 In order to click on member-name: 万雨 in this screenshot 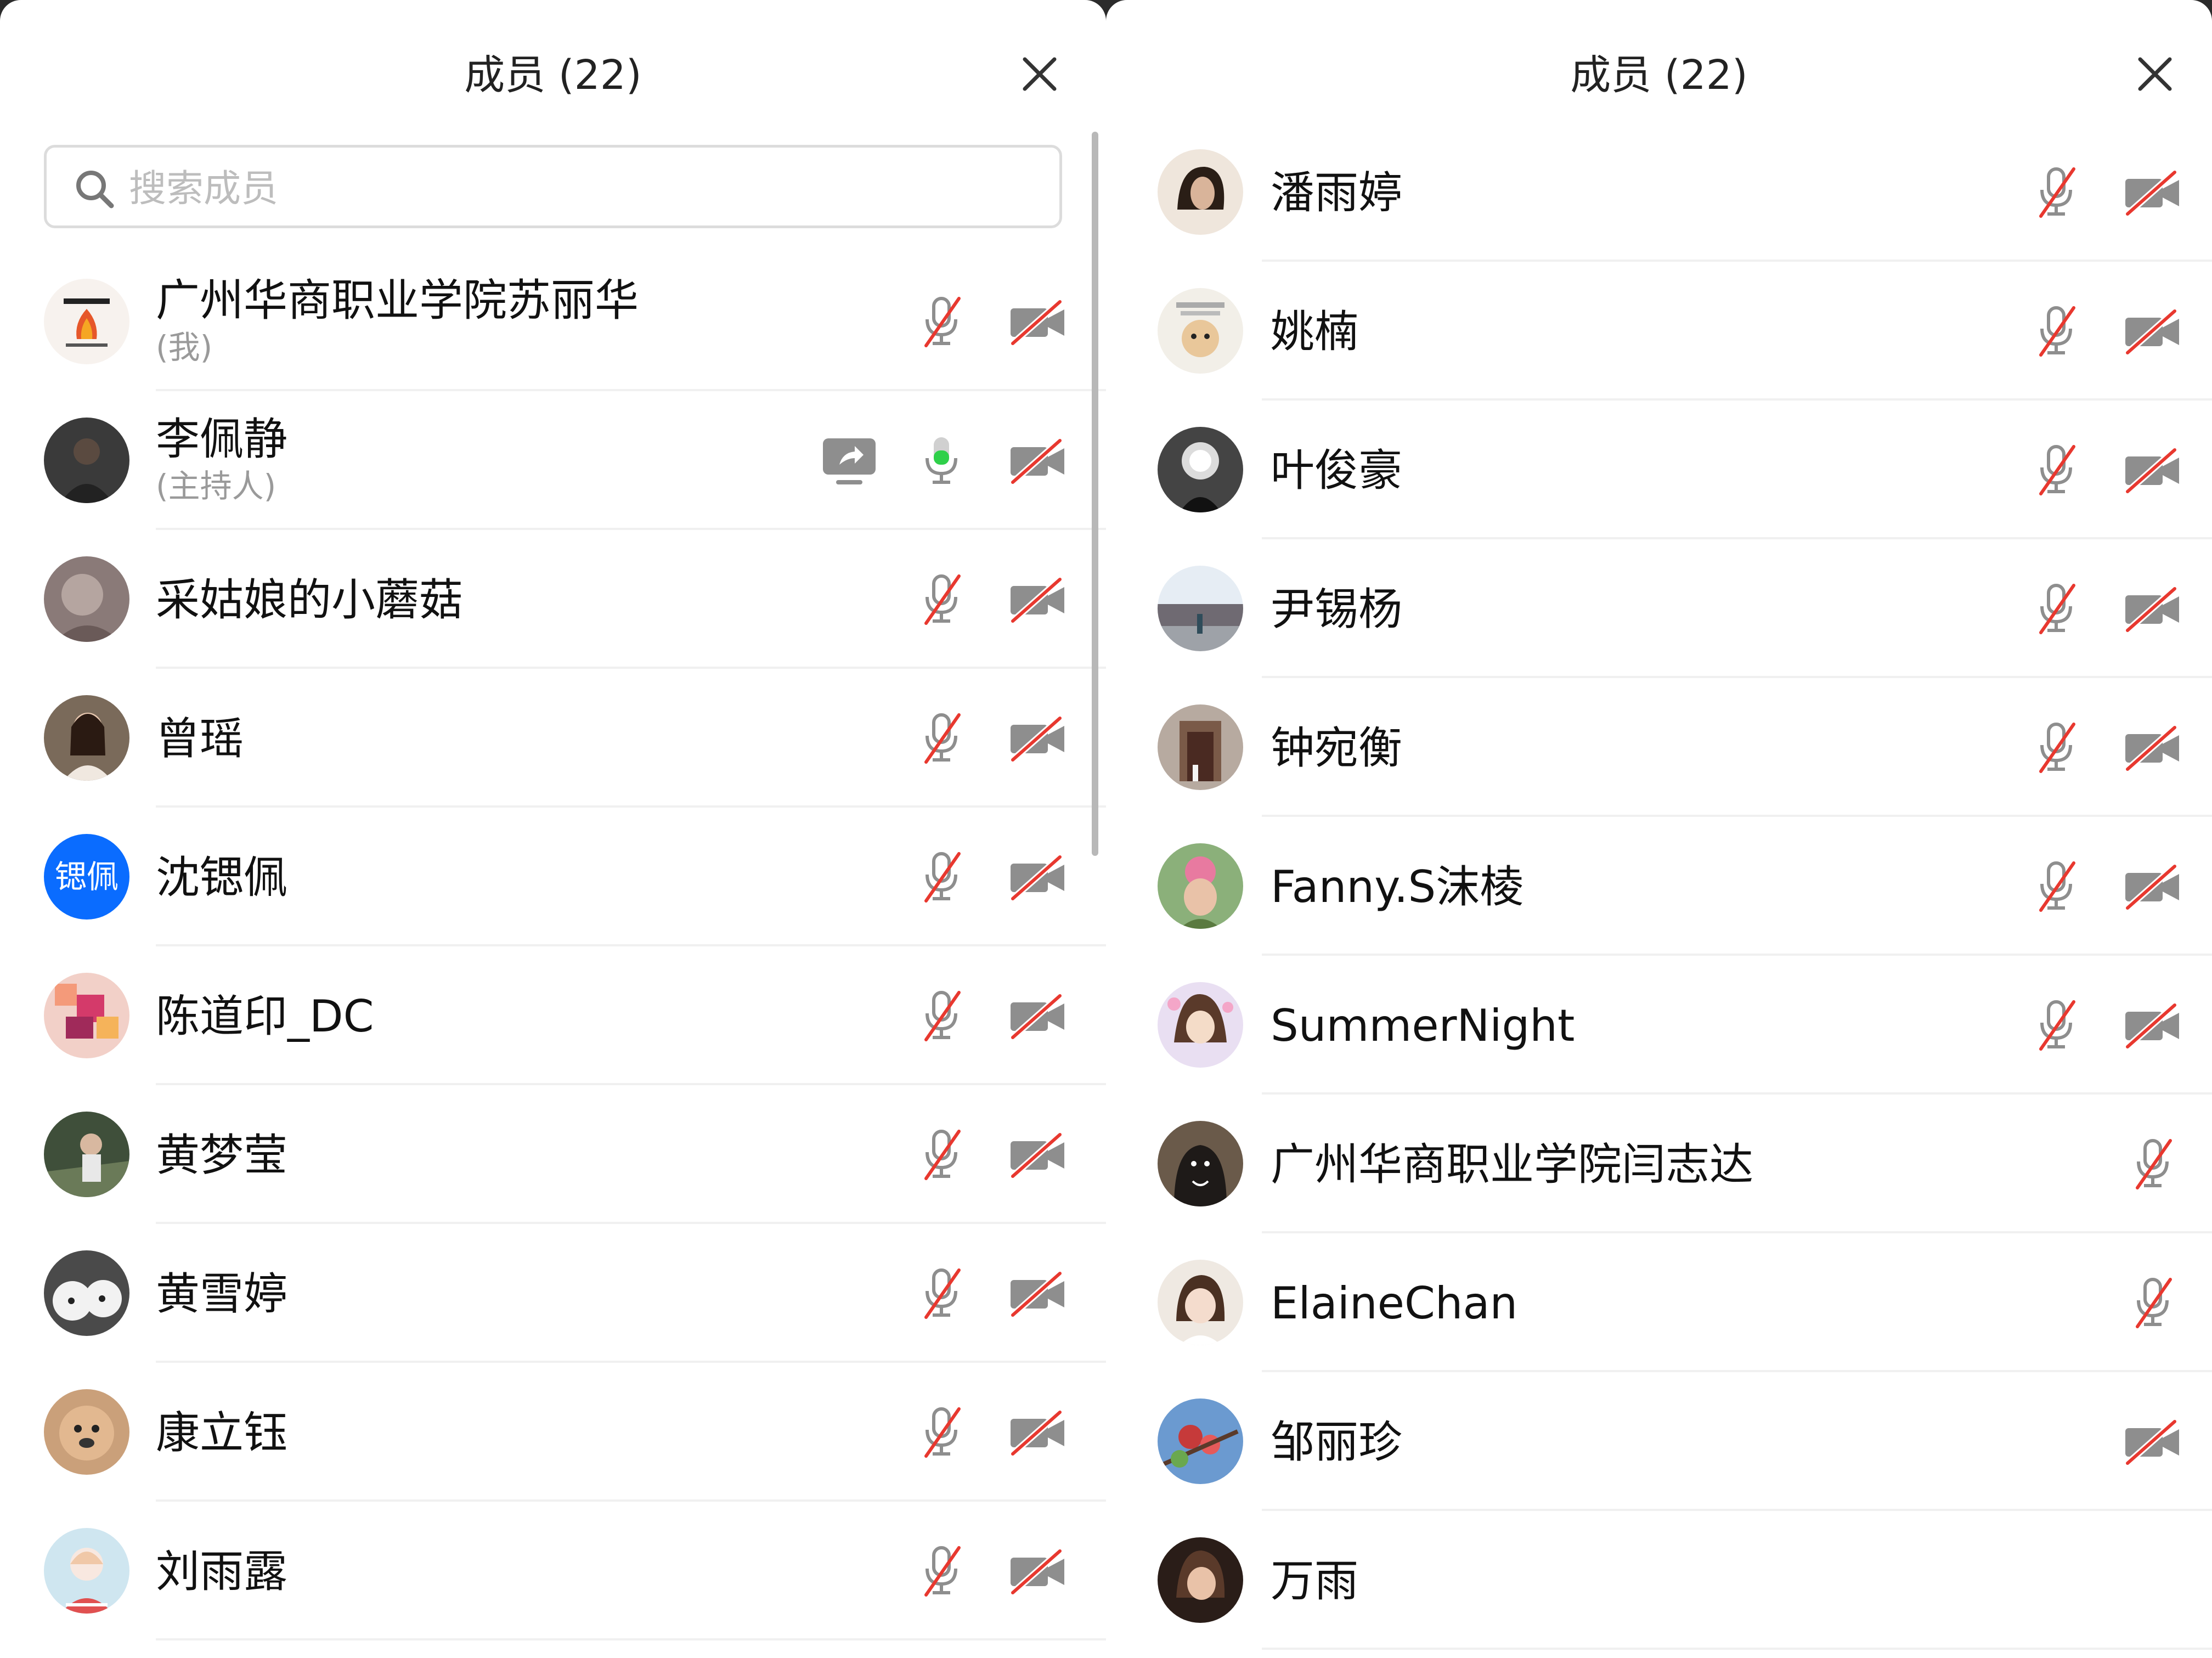, I will do `click(1314, 1580)`.